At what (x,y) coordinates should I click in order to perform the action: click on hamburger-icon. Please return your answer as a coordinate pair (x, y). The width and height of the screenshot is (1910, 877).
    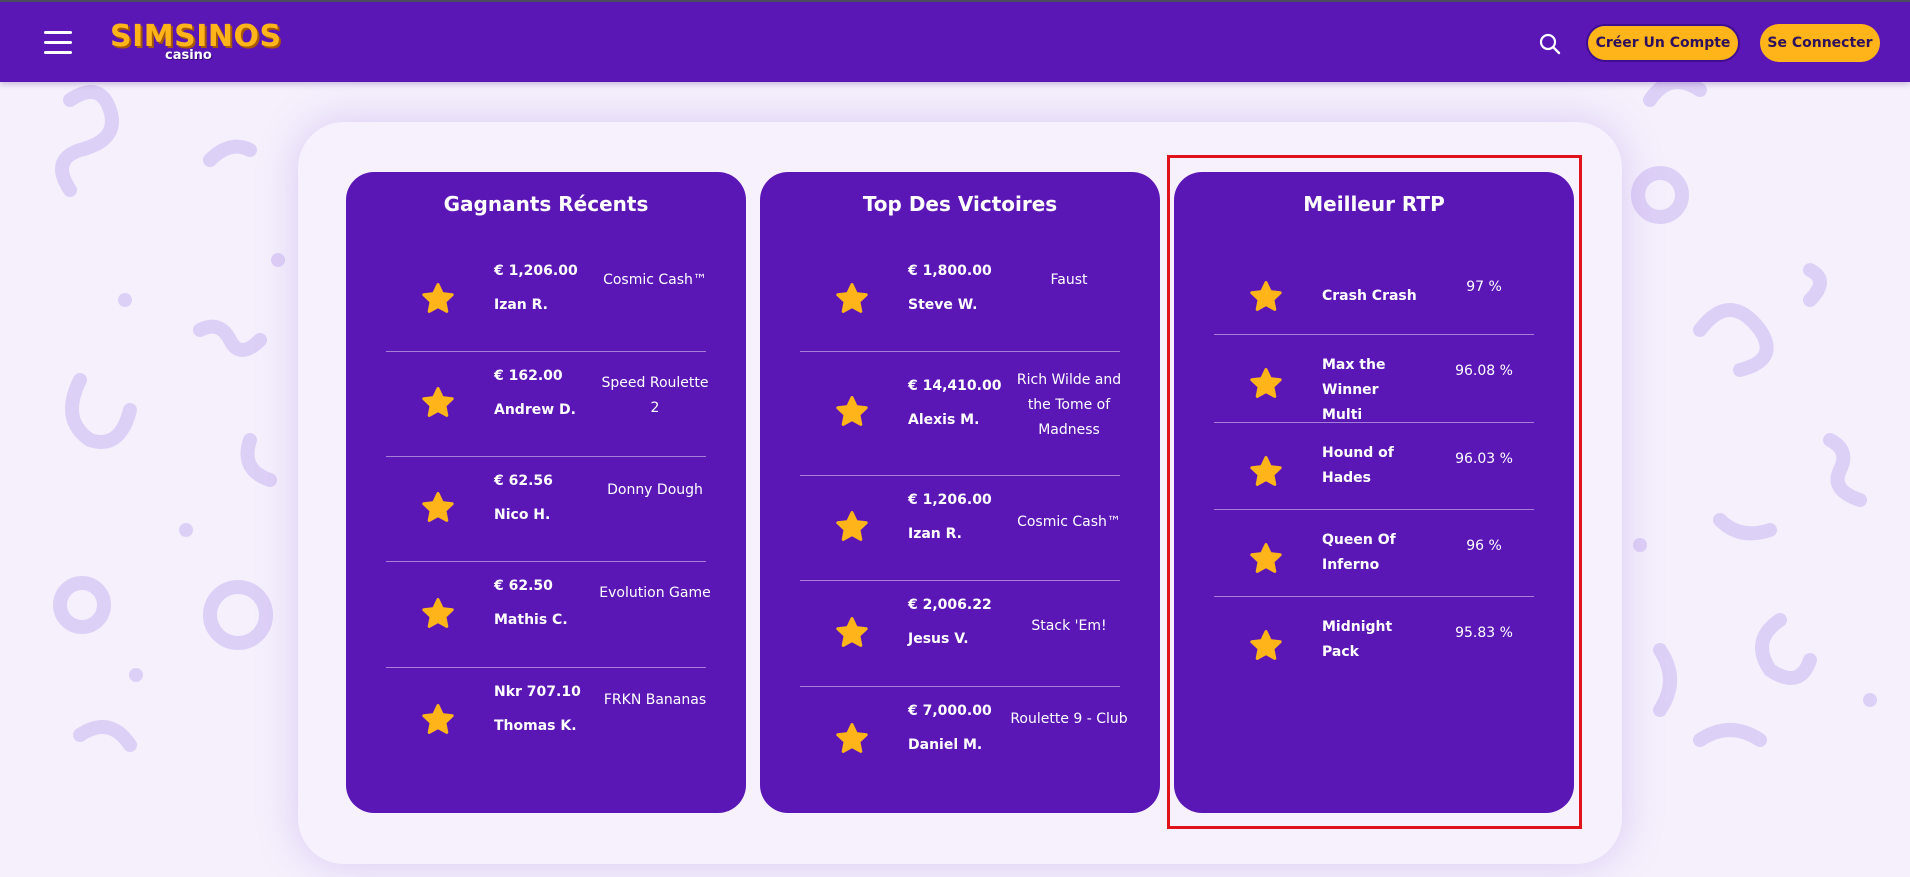
    Looking at the image, I should click on (58, 43).